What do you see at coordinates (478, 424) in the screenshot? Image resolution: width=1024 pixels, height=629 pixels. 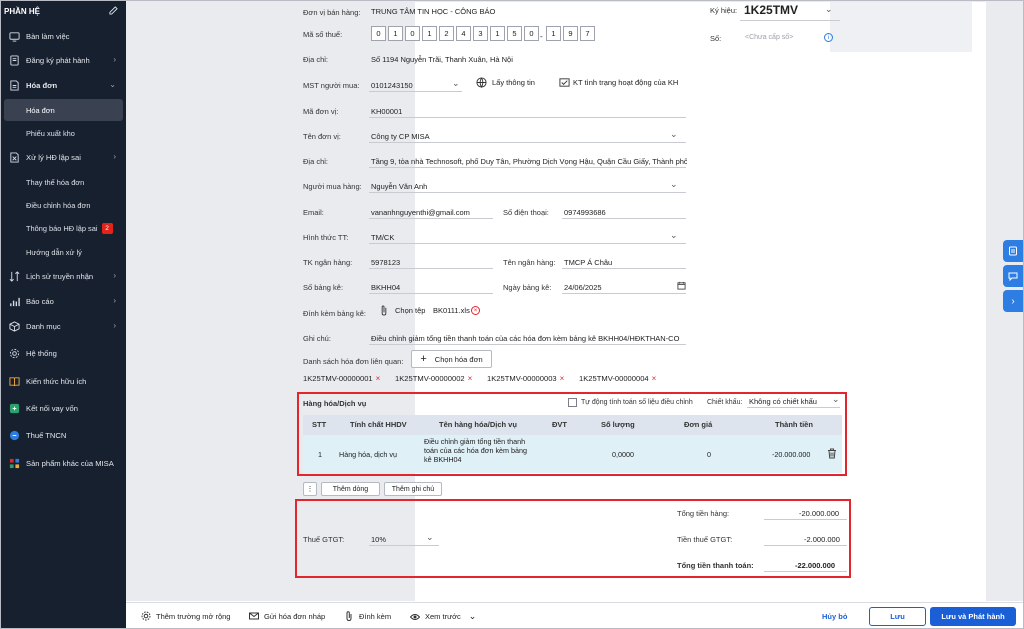 I see `col-name: Tên hàng hóa/Dịch vụ` at bounding box center [478, 424].